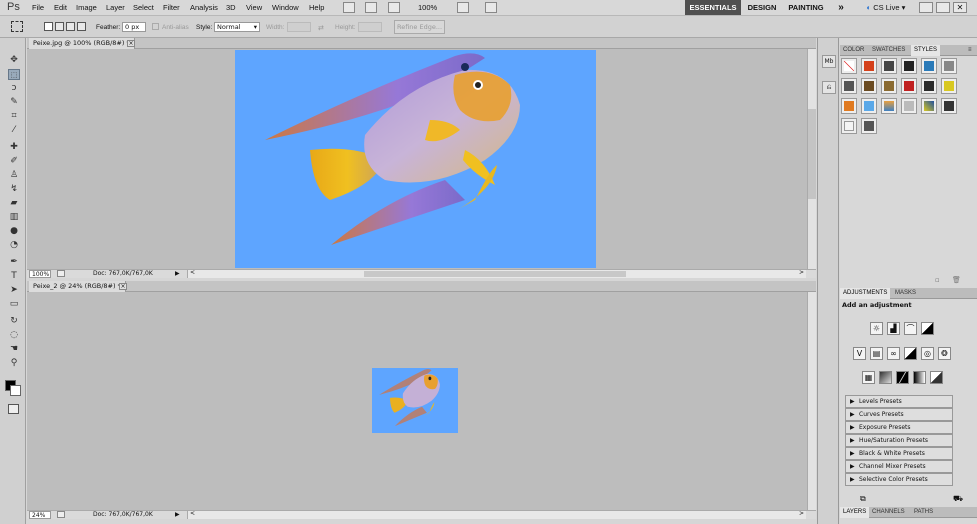  Describe the element at coordinates (885, 377) in the screenshot. I see `posterize-icon` at that location.